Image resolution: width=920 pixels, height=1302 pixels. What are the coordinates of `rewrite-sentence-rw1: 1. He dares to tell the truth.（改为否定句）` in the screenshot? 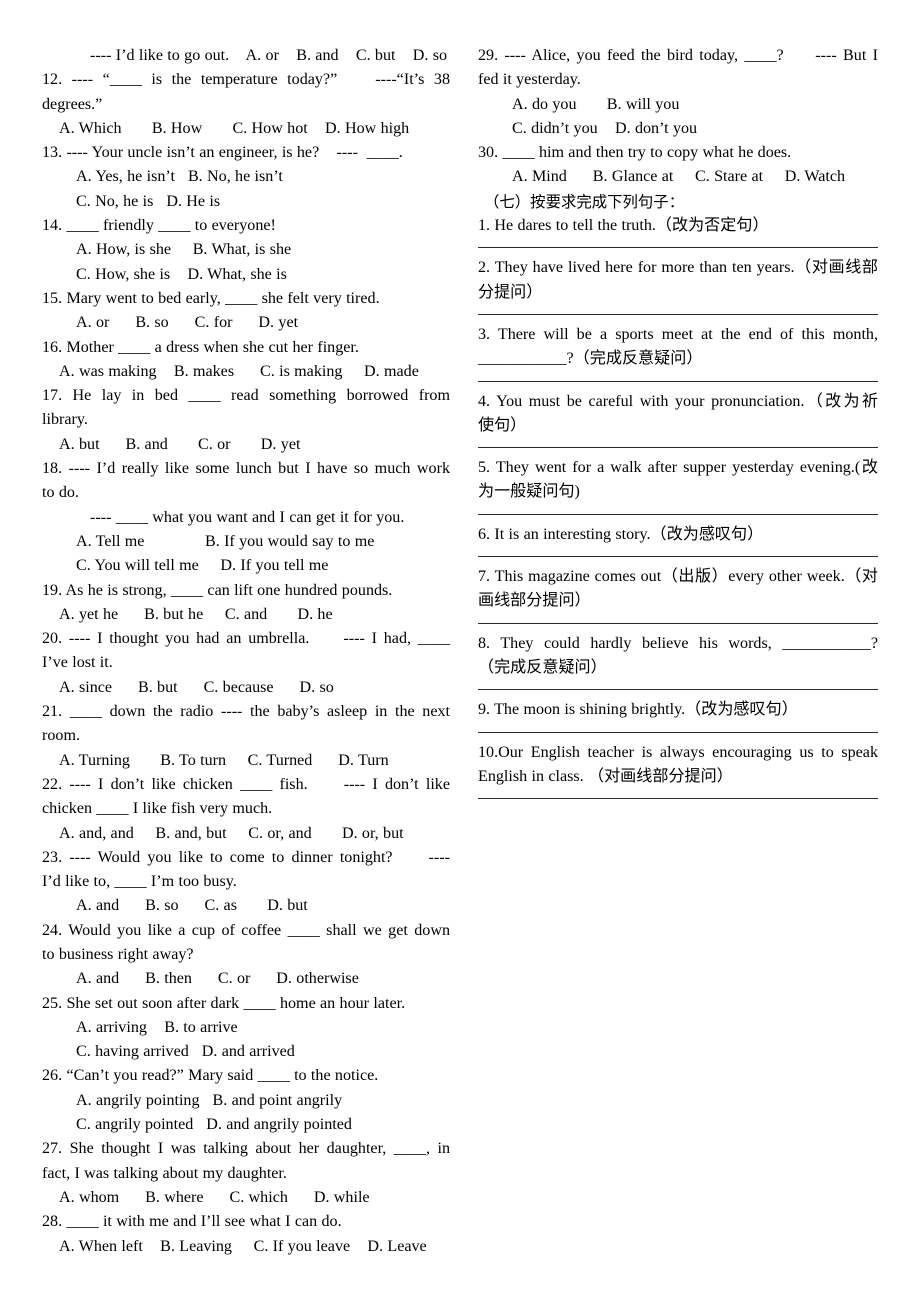 It's located at (623, 226).